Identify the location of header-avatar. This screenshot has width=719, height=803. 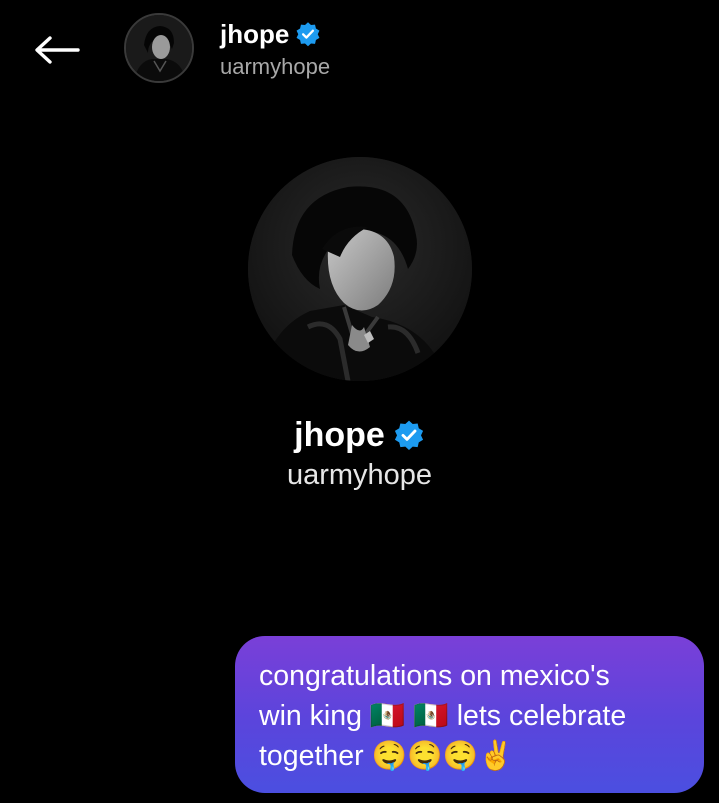
(159, 48).